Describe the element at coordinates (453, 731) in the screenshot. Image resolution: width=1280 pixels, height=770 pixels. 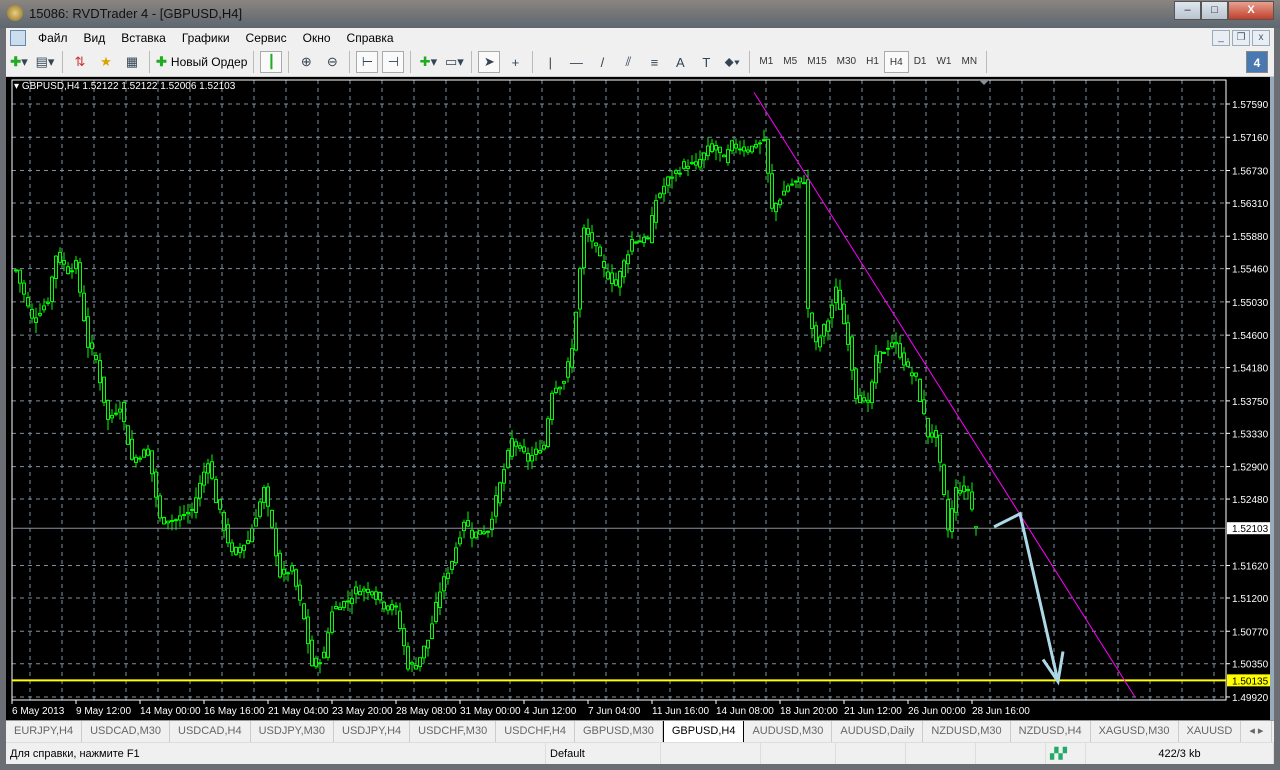
I see `chart-tab: USDCHF,M30` at that location.